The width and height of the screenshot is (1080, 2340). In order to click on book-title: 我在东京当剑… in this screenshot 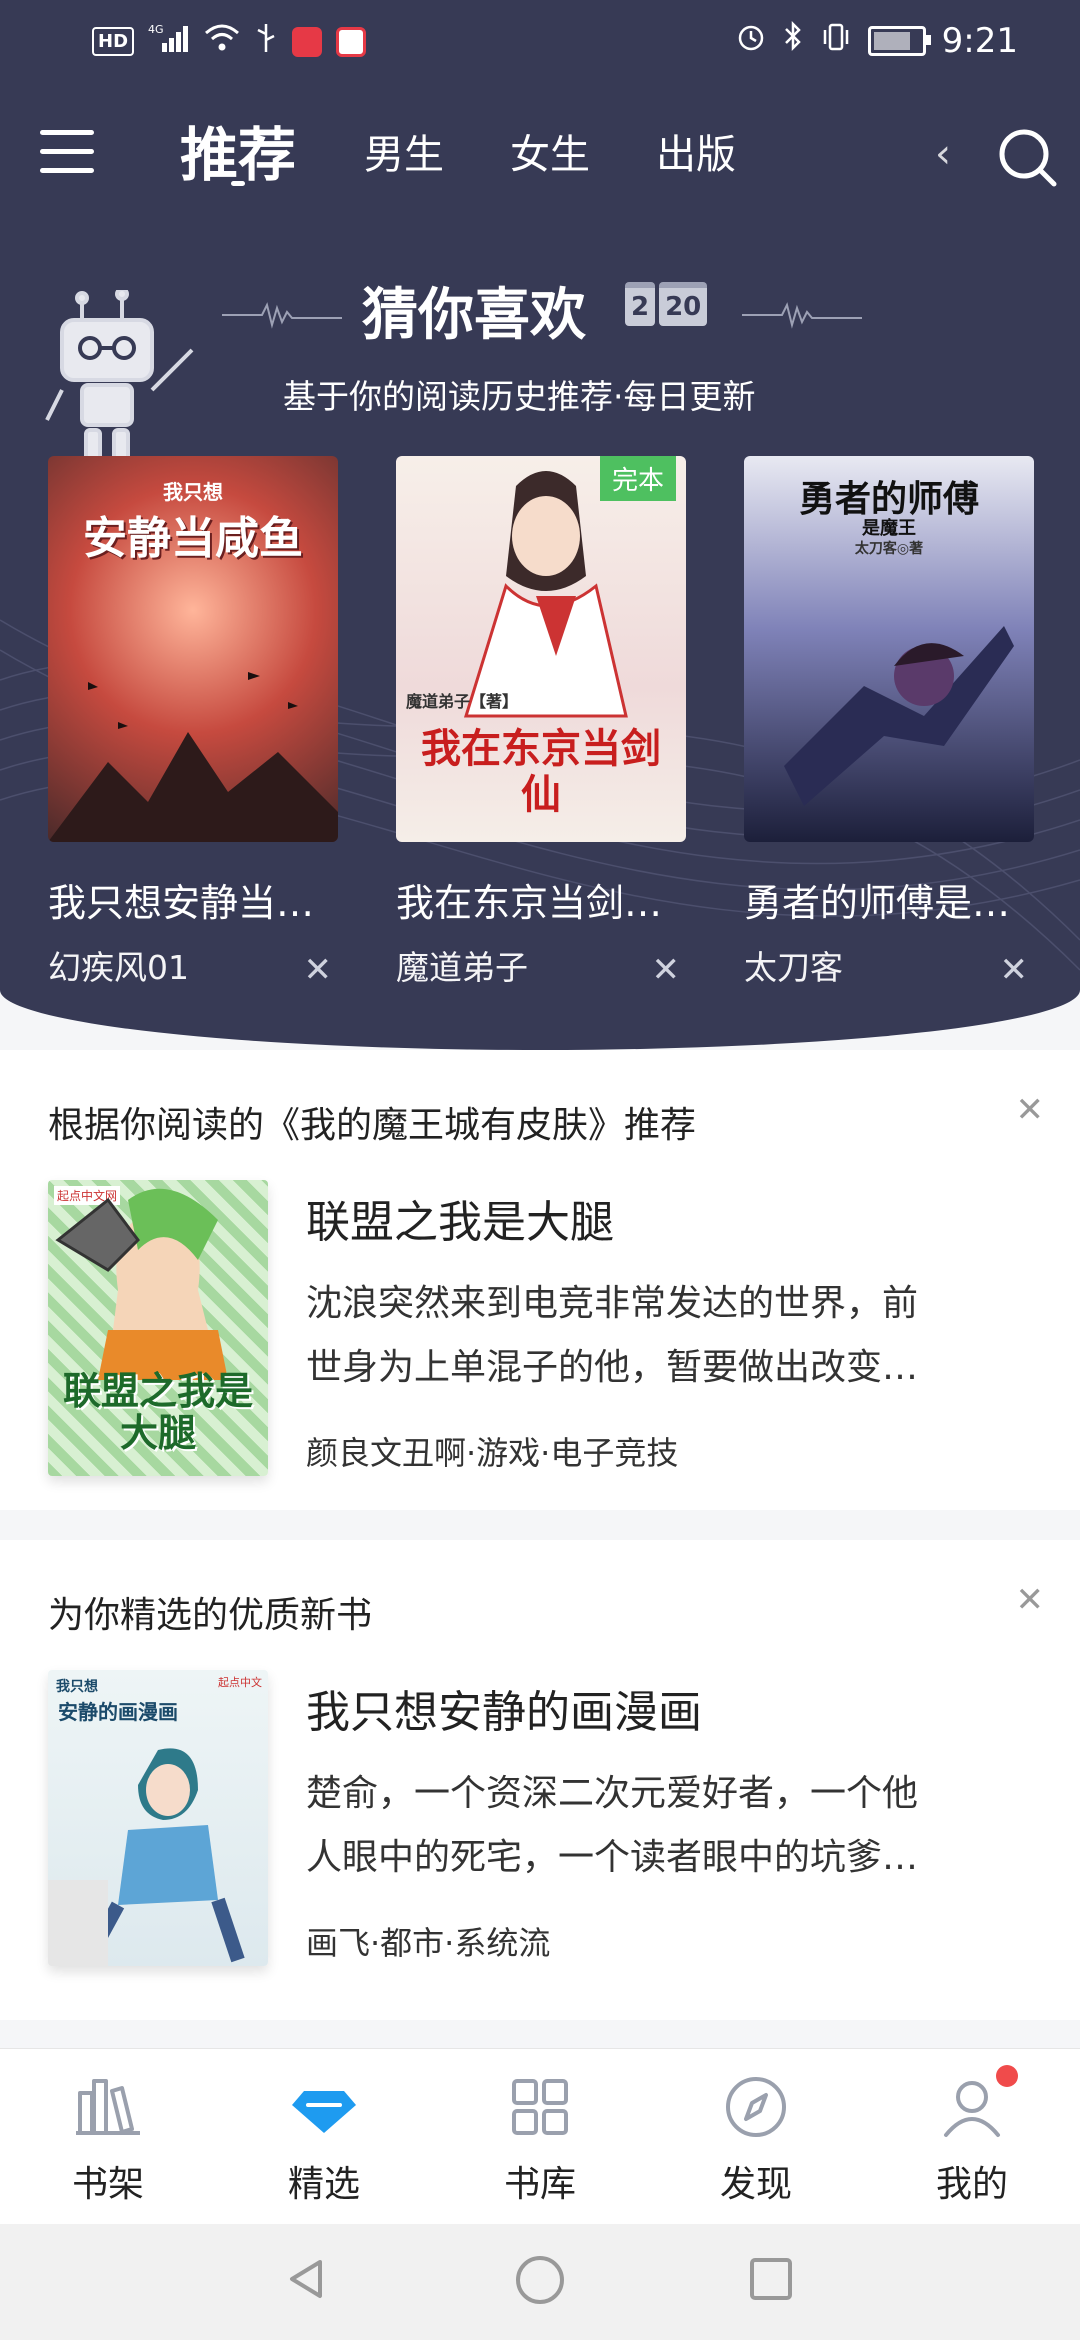, I will do `click(541, 899)`.